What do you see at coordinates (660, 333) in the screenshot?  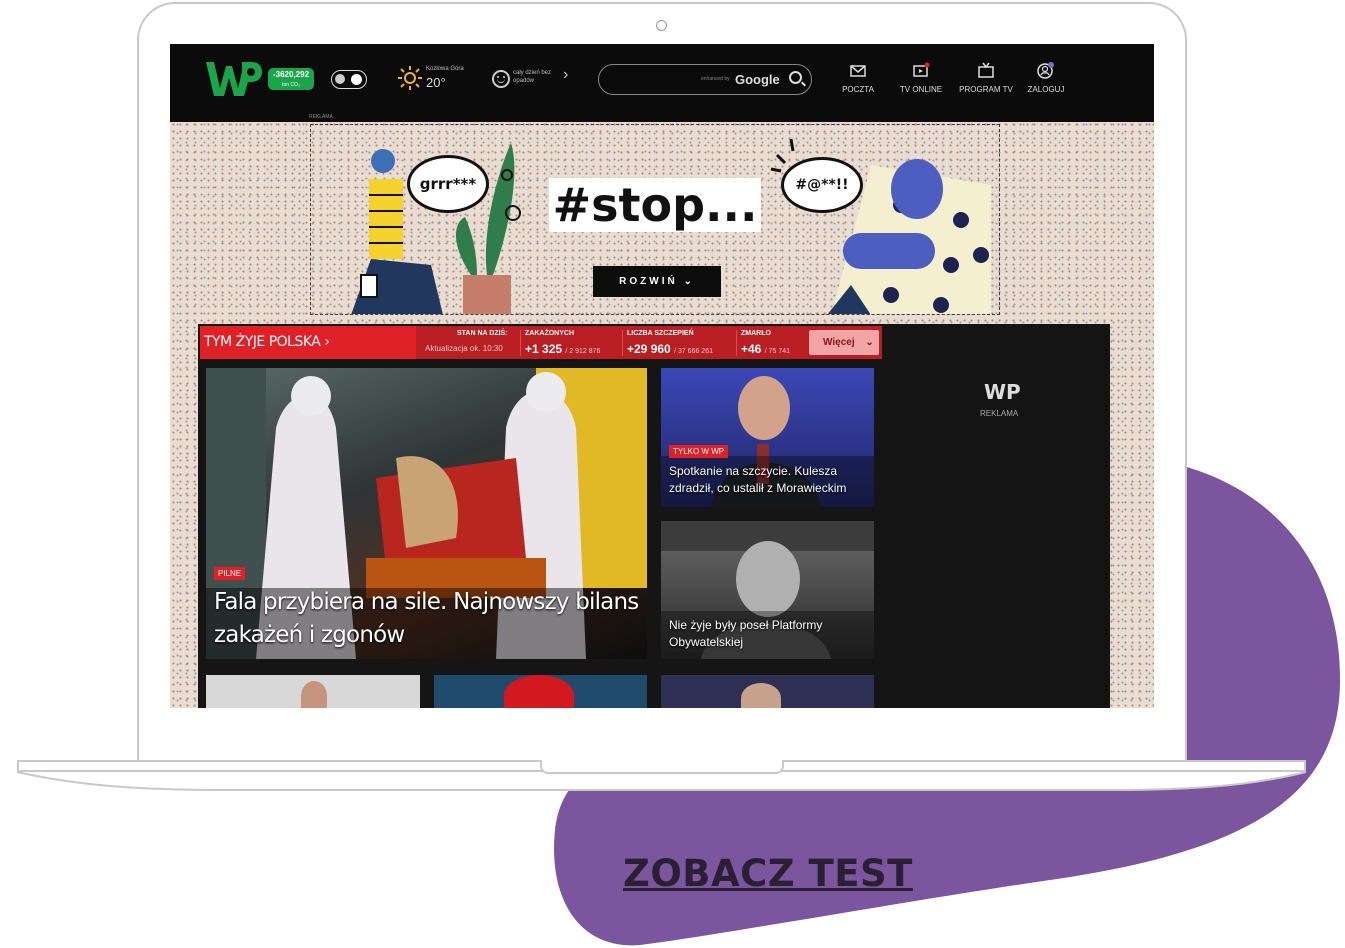 I see `vaccinations-heading: LICZBA SZCZEPIEŃ` at bounding box center [660, 333].